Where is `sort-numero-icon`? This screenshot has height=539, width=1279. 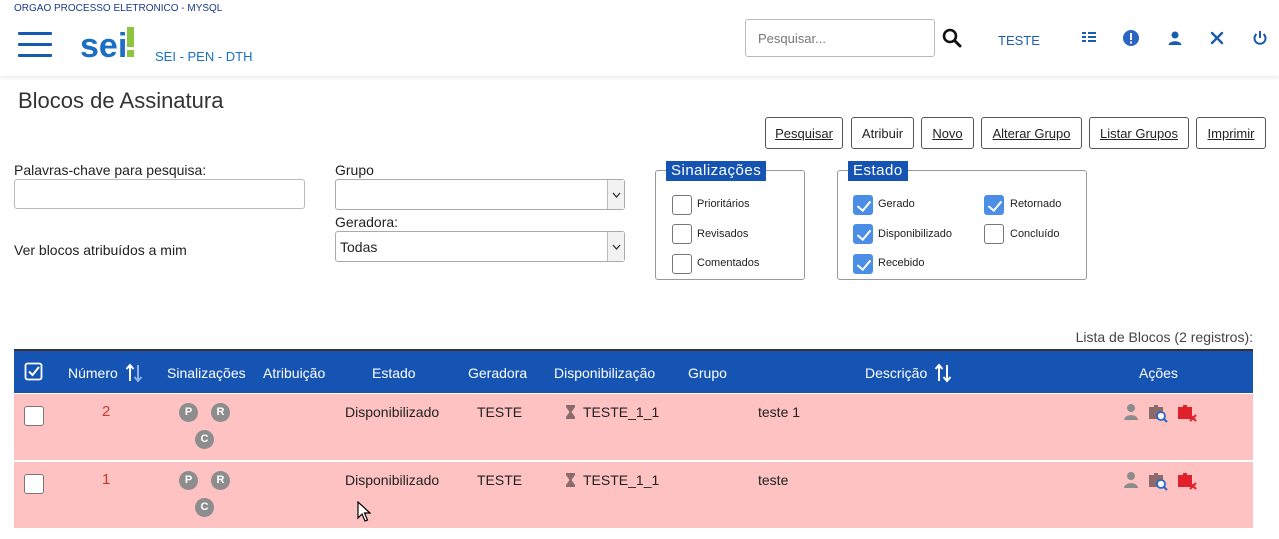
sort-numero-icon is located at coordinates (134, 375).